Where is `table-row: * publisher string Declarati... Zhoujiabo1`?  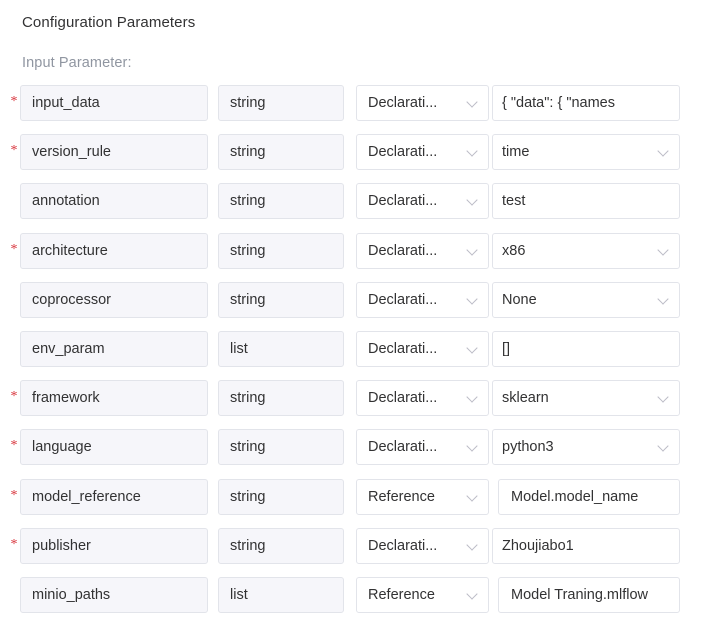
table-row: * publisher string Declarati... Zhoujiabo1 is located at coordinates (351, 552).